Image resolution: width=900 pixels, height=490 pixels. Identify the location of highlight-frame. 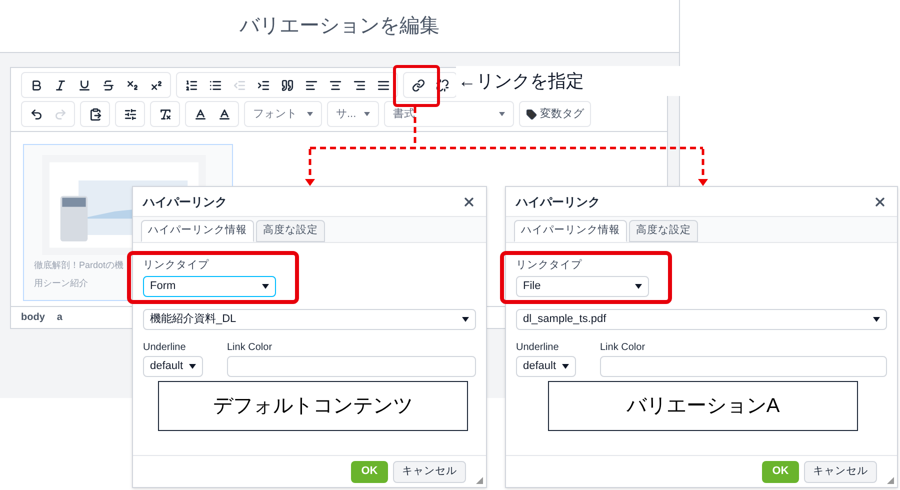
(416, 86).